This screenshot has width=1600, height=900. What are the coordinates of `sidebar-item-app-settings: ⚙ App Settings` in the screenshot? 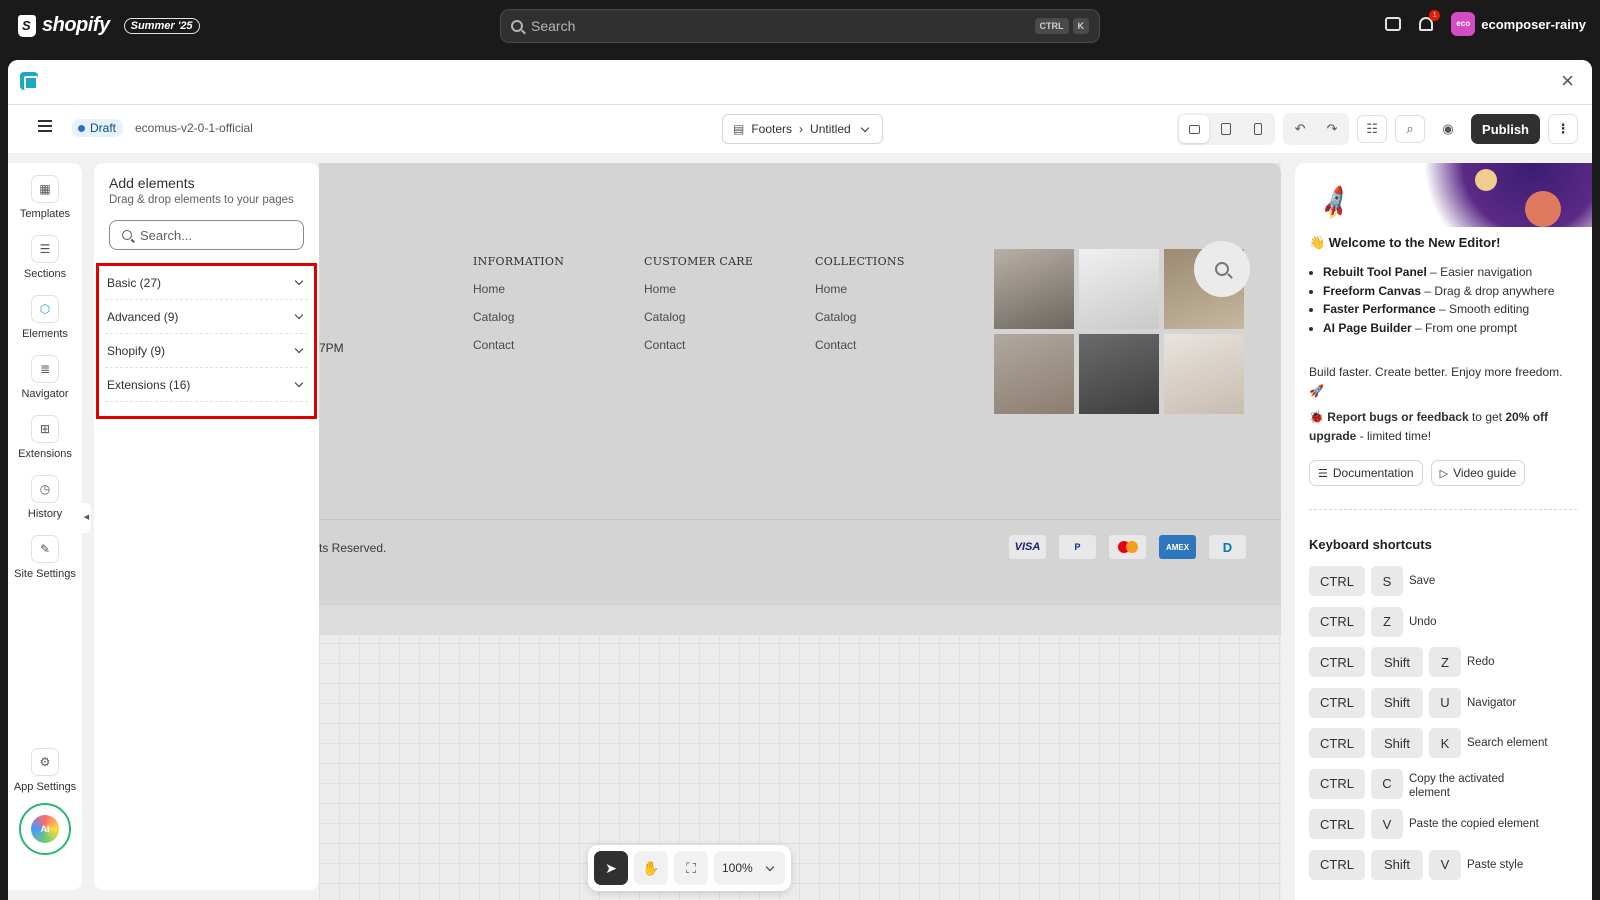 It's located at (45, 770).